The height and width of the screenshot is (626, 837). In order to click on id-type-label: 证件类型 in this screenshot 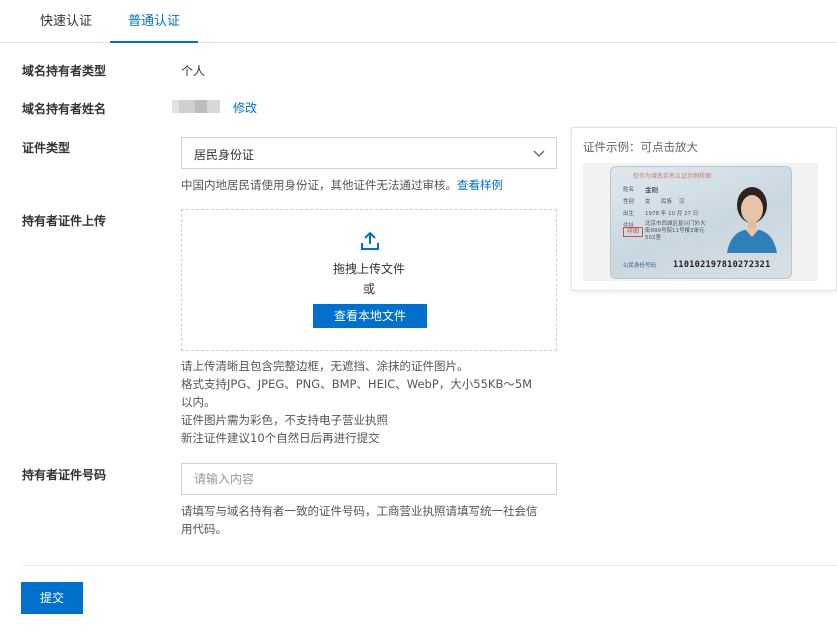, I will do `click(46, 148)`.